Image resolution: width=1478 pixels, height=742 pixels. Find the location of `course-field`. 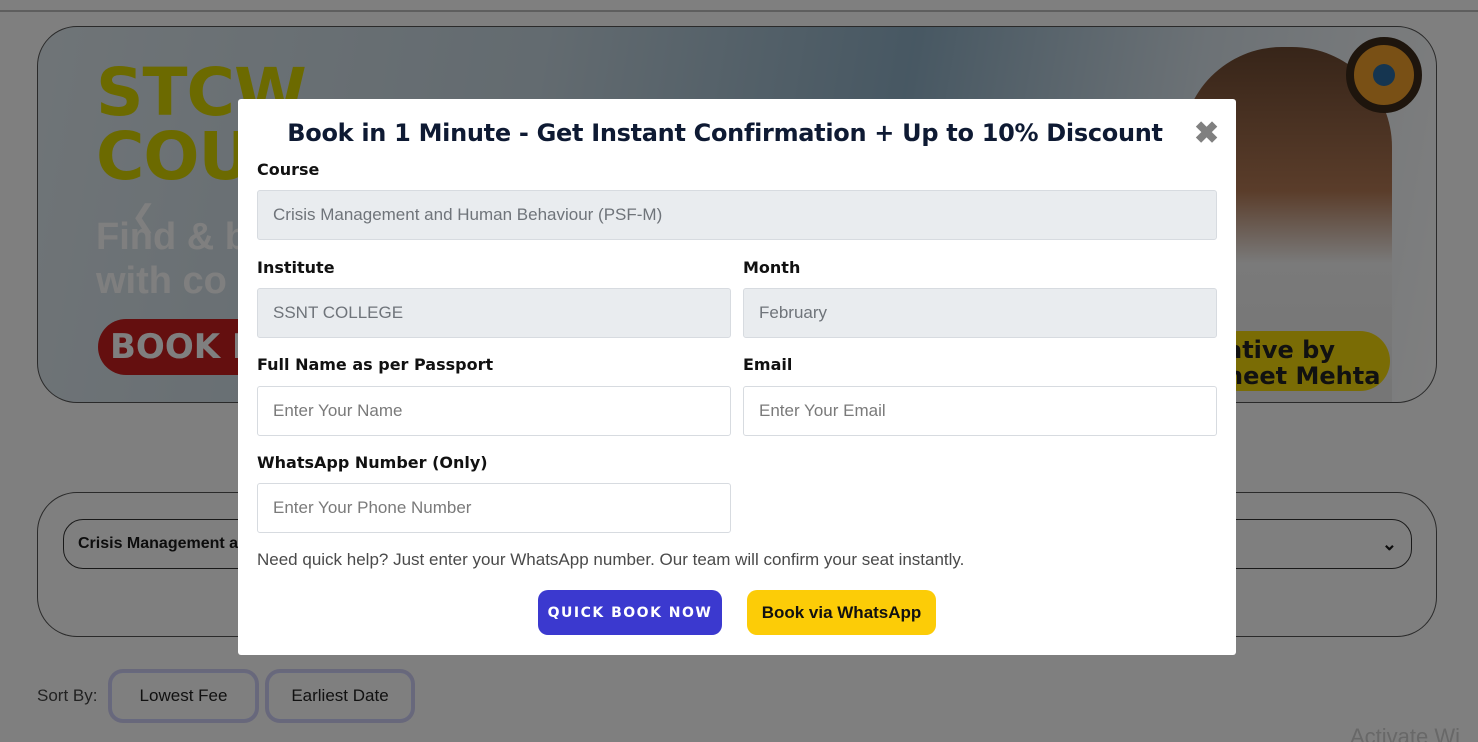

course-field is located at coordinates (737, 215).